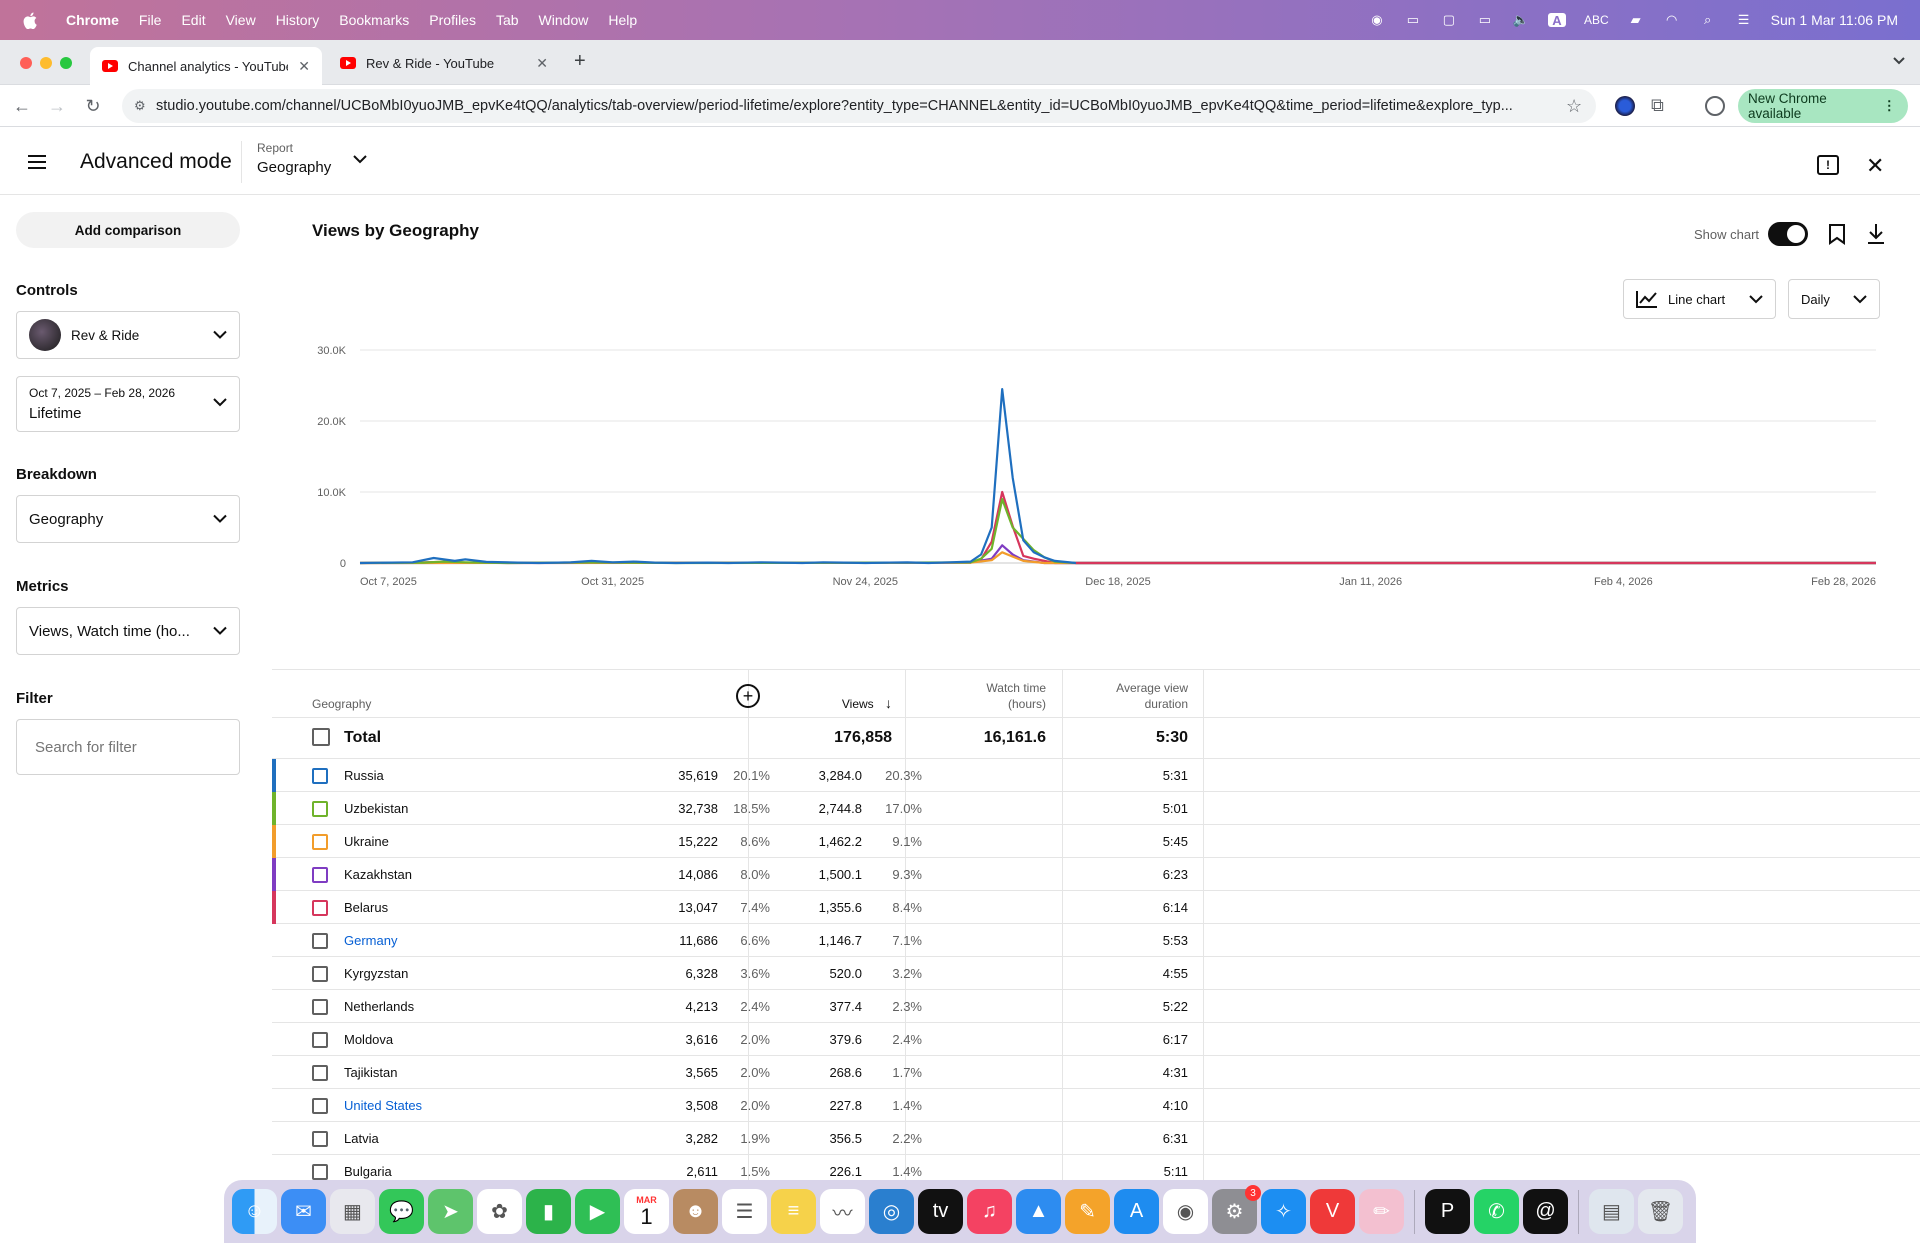 This screenshot has height=1243, width=1920. Describe the element at coordinates (452, 20) in the screenshot. I see `menu-profiles: Profiles` at that location.